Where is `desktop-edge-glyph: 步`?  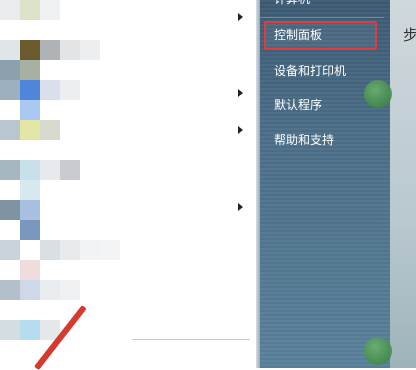
desktop-edge-glyph: 步 is located at coordinates (409, 35).